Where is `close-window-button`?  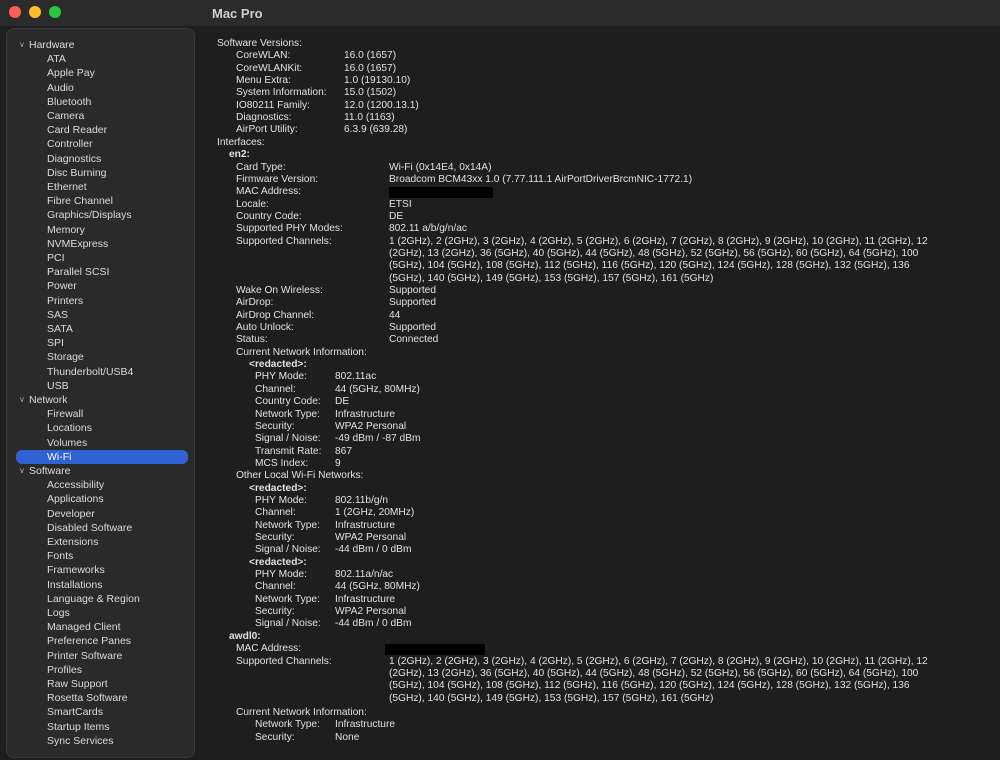 close-window-button is located at coordinates (15, 12).